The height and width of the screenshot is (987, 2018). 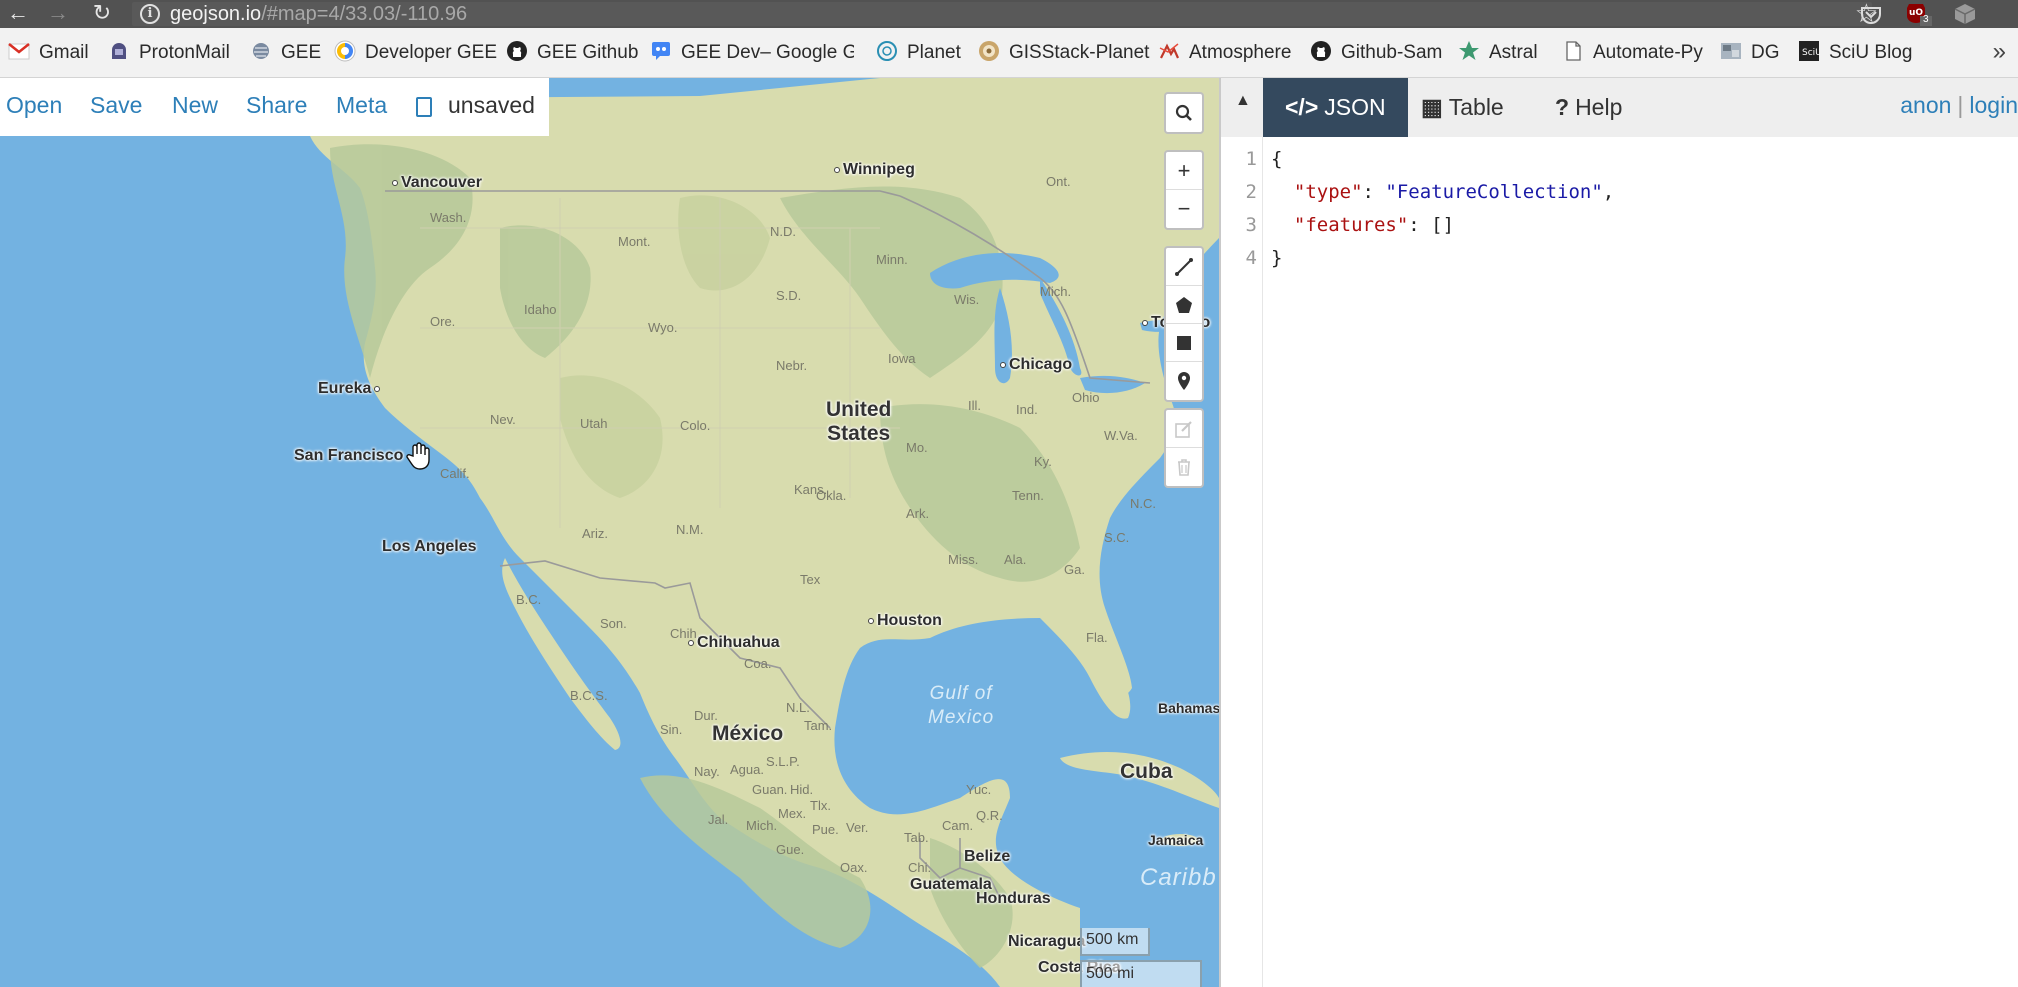 I want to click on state-label: Tenn., so click(x=1028, y=495).